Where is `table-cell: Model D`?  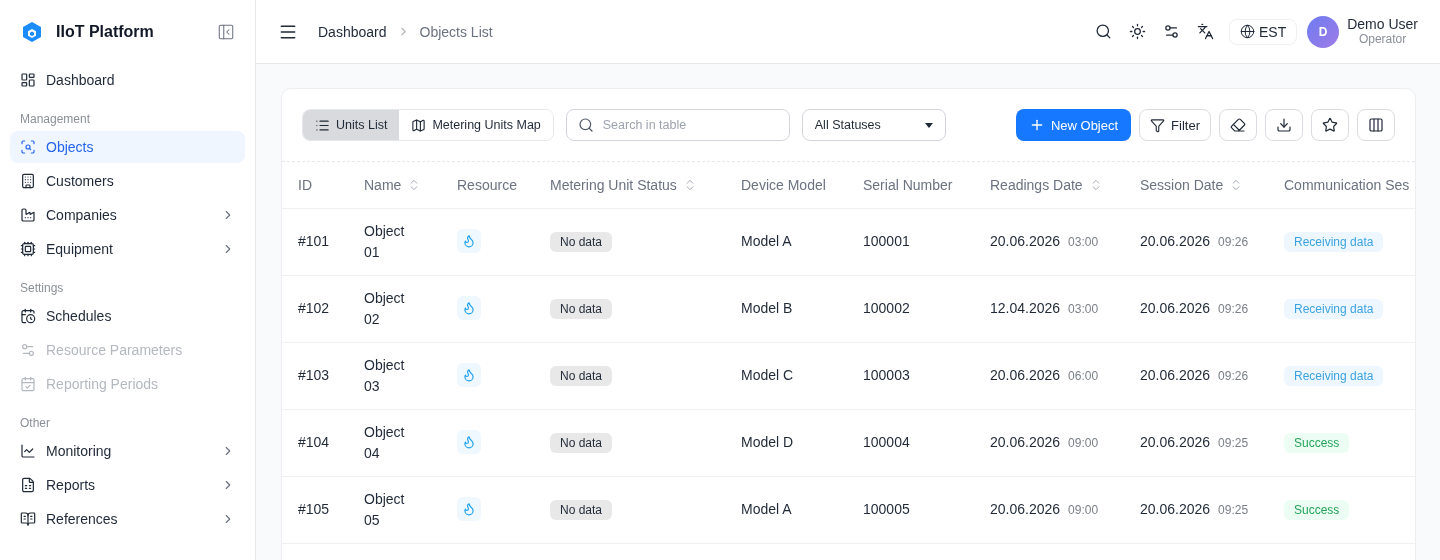 table-cell: Model D is located at coordinates (767, 442).